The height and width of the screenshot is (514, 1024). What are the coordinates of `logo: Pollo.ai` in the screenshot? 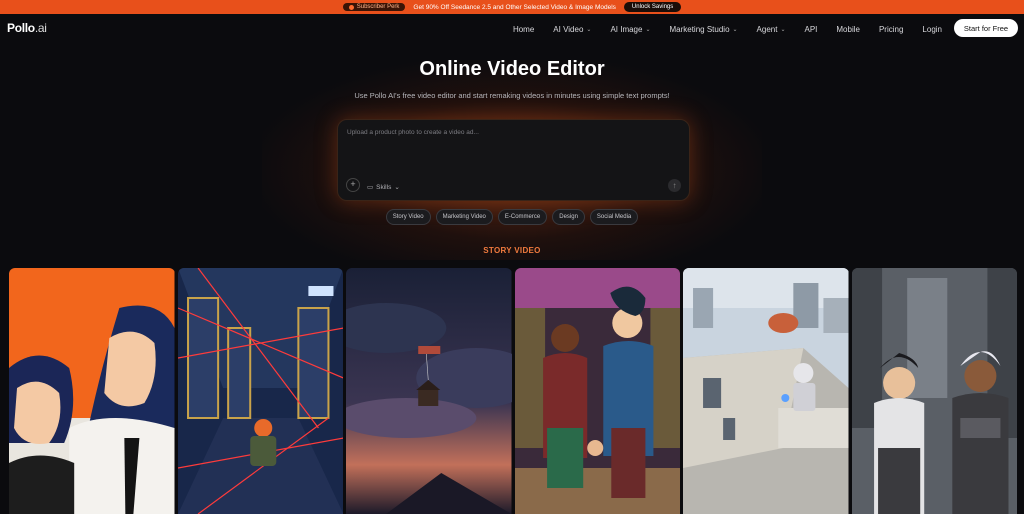 It's located at (27, 28).